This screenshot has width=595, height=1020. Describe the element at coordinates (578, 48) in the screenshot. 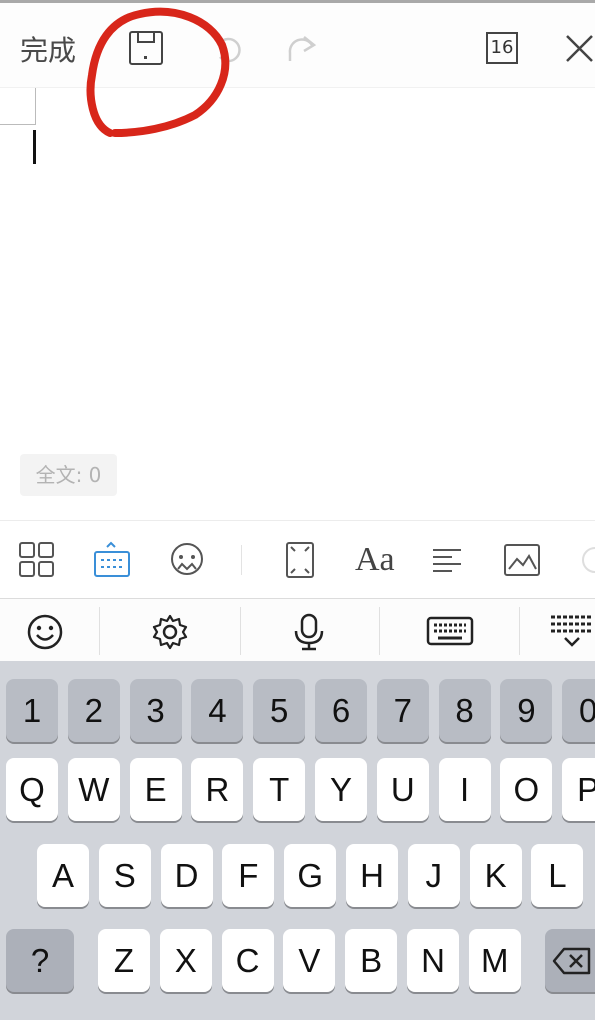

I see `close-icon` at that location.